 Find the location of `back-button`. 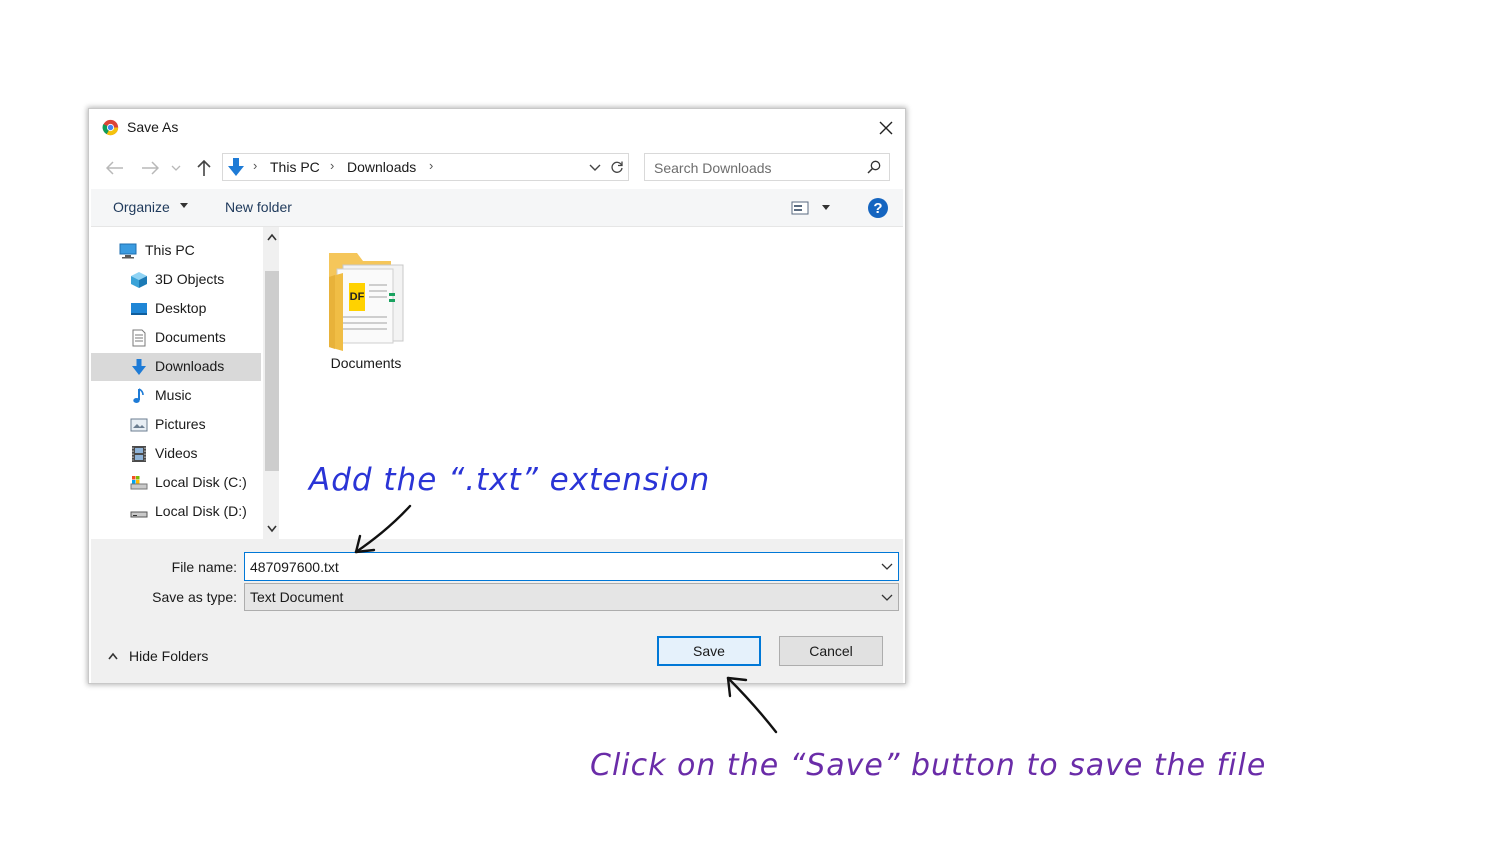

back-button is located at coordinates (115, 168).